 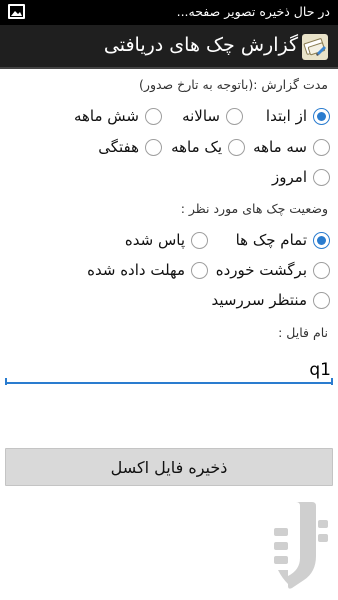 I want to click on radio-label: هفتگی, so click(x=118, y=147).